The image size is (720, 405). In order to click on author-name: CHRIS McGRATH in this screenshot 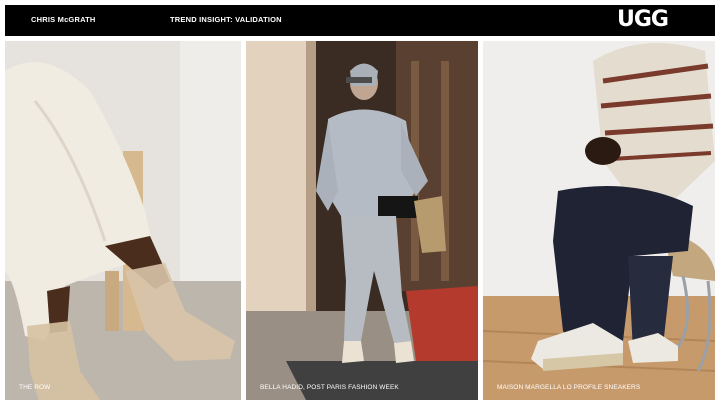, I will do `click(63, 19)`.